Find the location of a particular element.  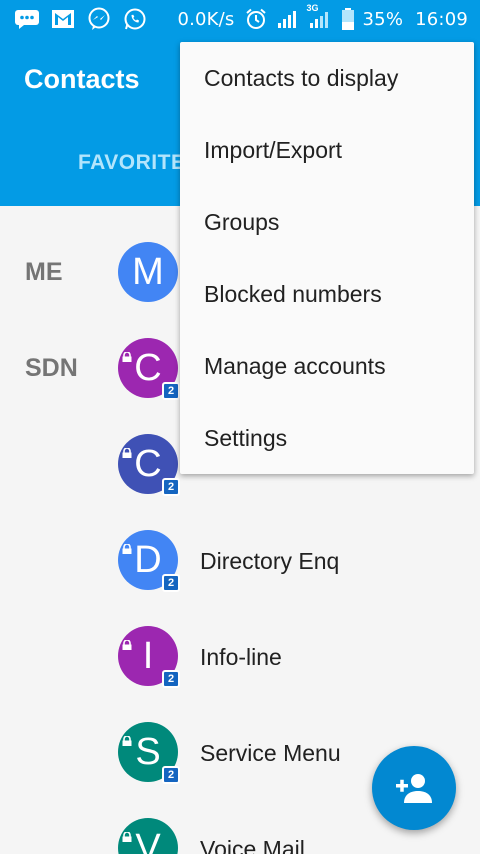

signal-3g-icon: 3G is located at coordinates (320, 17).